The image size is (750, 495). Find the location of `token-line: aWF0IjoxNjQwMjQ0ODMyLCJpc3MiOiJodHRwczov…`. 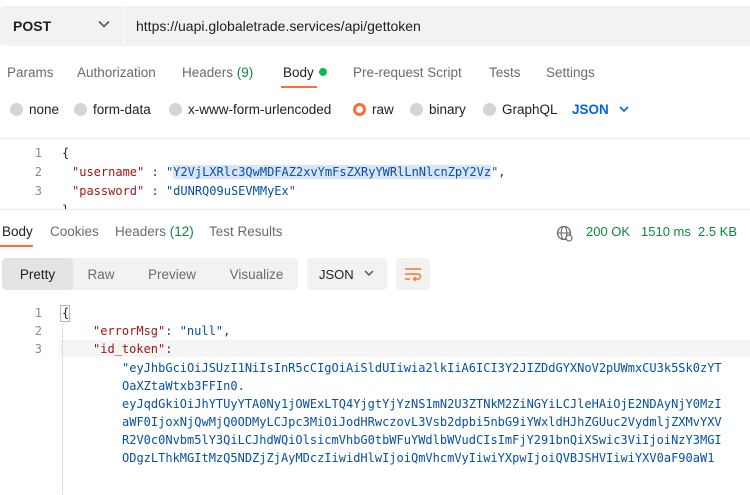

token-line: aWF0IjoxNjQwMjQ0ODMyLCJpc3MiOiJodHRwczov… is located at coordinates (422, 422).